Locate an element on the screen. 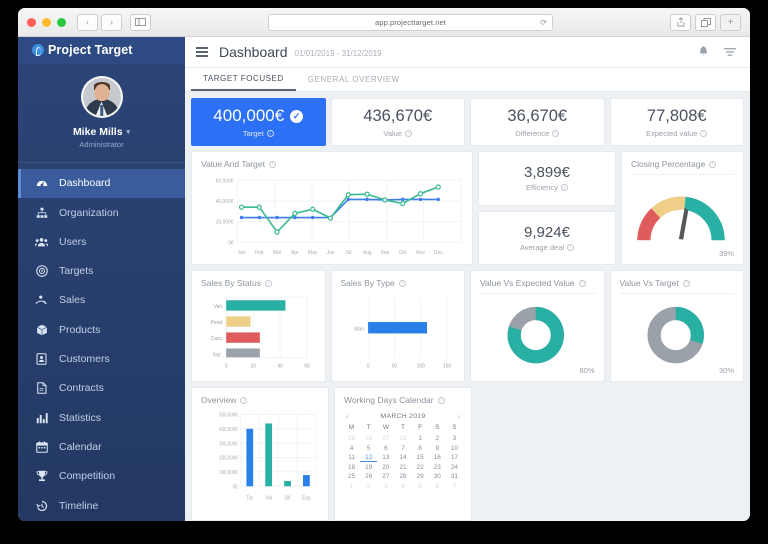 This screenshot has height=544, width=768. calendar-day: 24 is located at coordinates (454, 467).